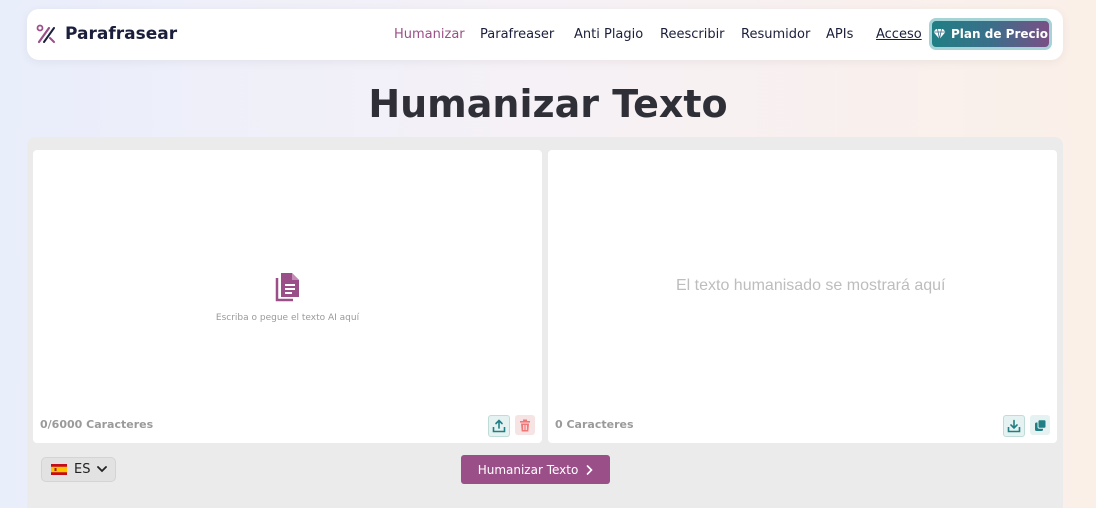 This screenshot has width=1096, height=508. I want to click on nav-item-reescribir: Reescribir, so click(692, 34).